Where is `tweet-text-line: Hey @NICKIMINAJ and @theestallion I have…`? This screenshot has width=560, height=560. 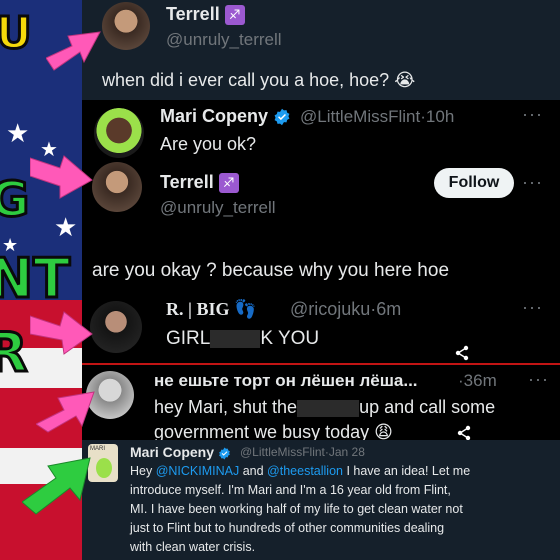
tweet-text-line: Hey @NICKIMINAJ and @theestallion I have… is located at coordinates (300, 471).